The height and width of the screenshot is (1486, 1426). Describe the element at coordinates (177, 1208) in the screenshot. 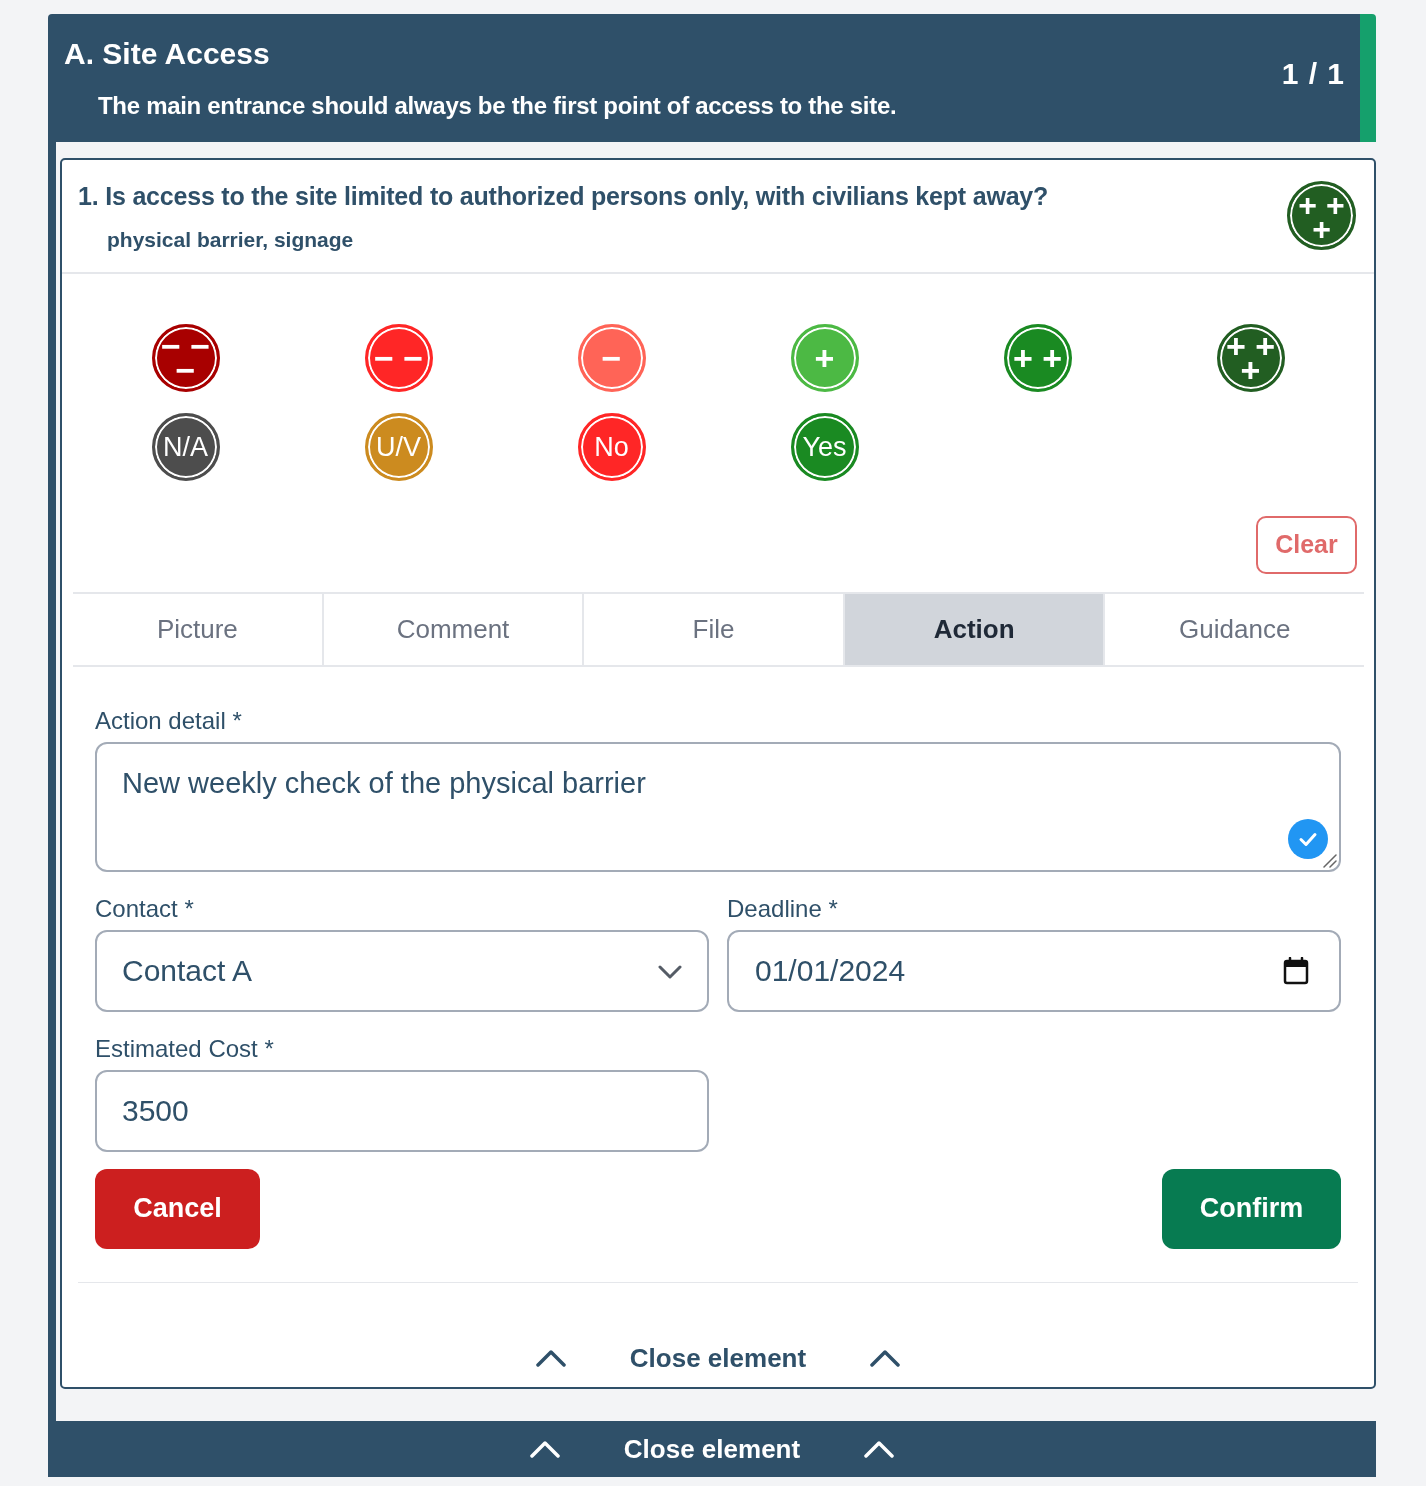

I see `cancel-button: Cancel` at that location.